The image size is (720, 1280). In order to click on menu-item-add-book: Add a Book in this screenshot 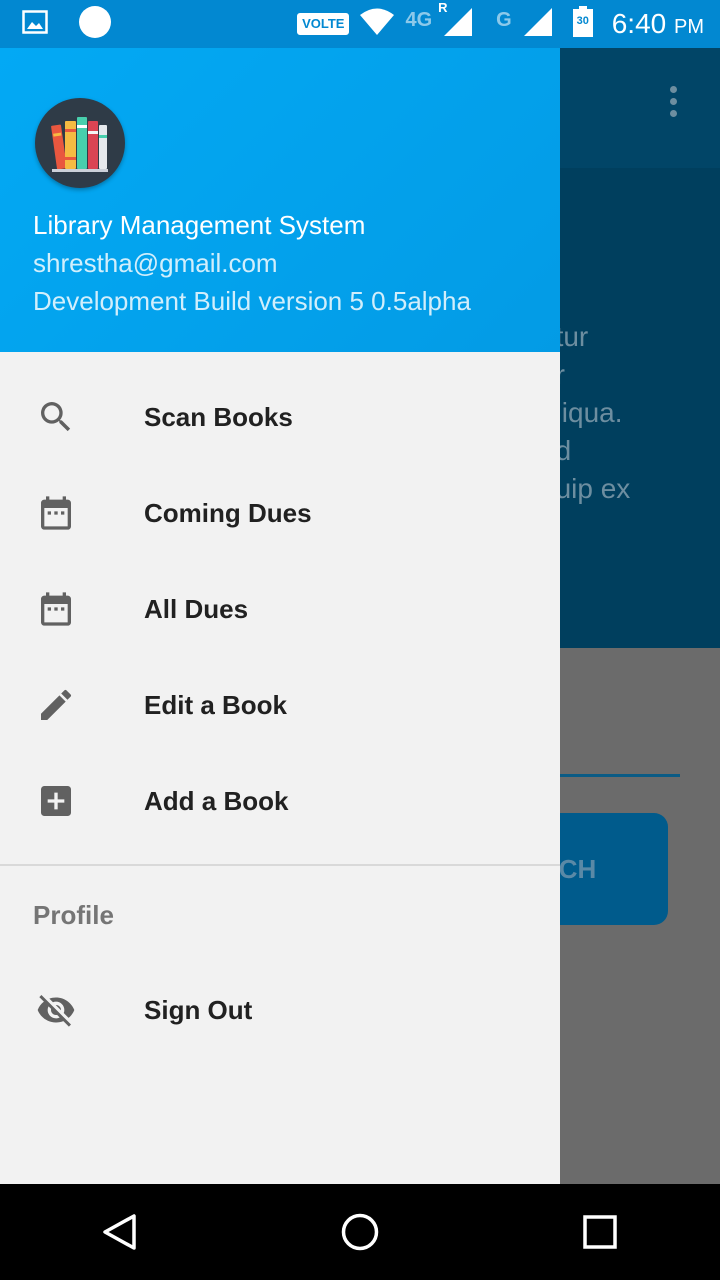, I will do `click(280, 801)`.